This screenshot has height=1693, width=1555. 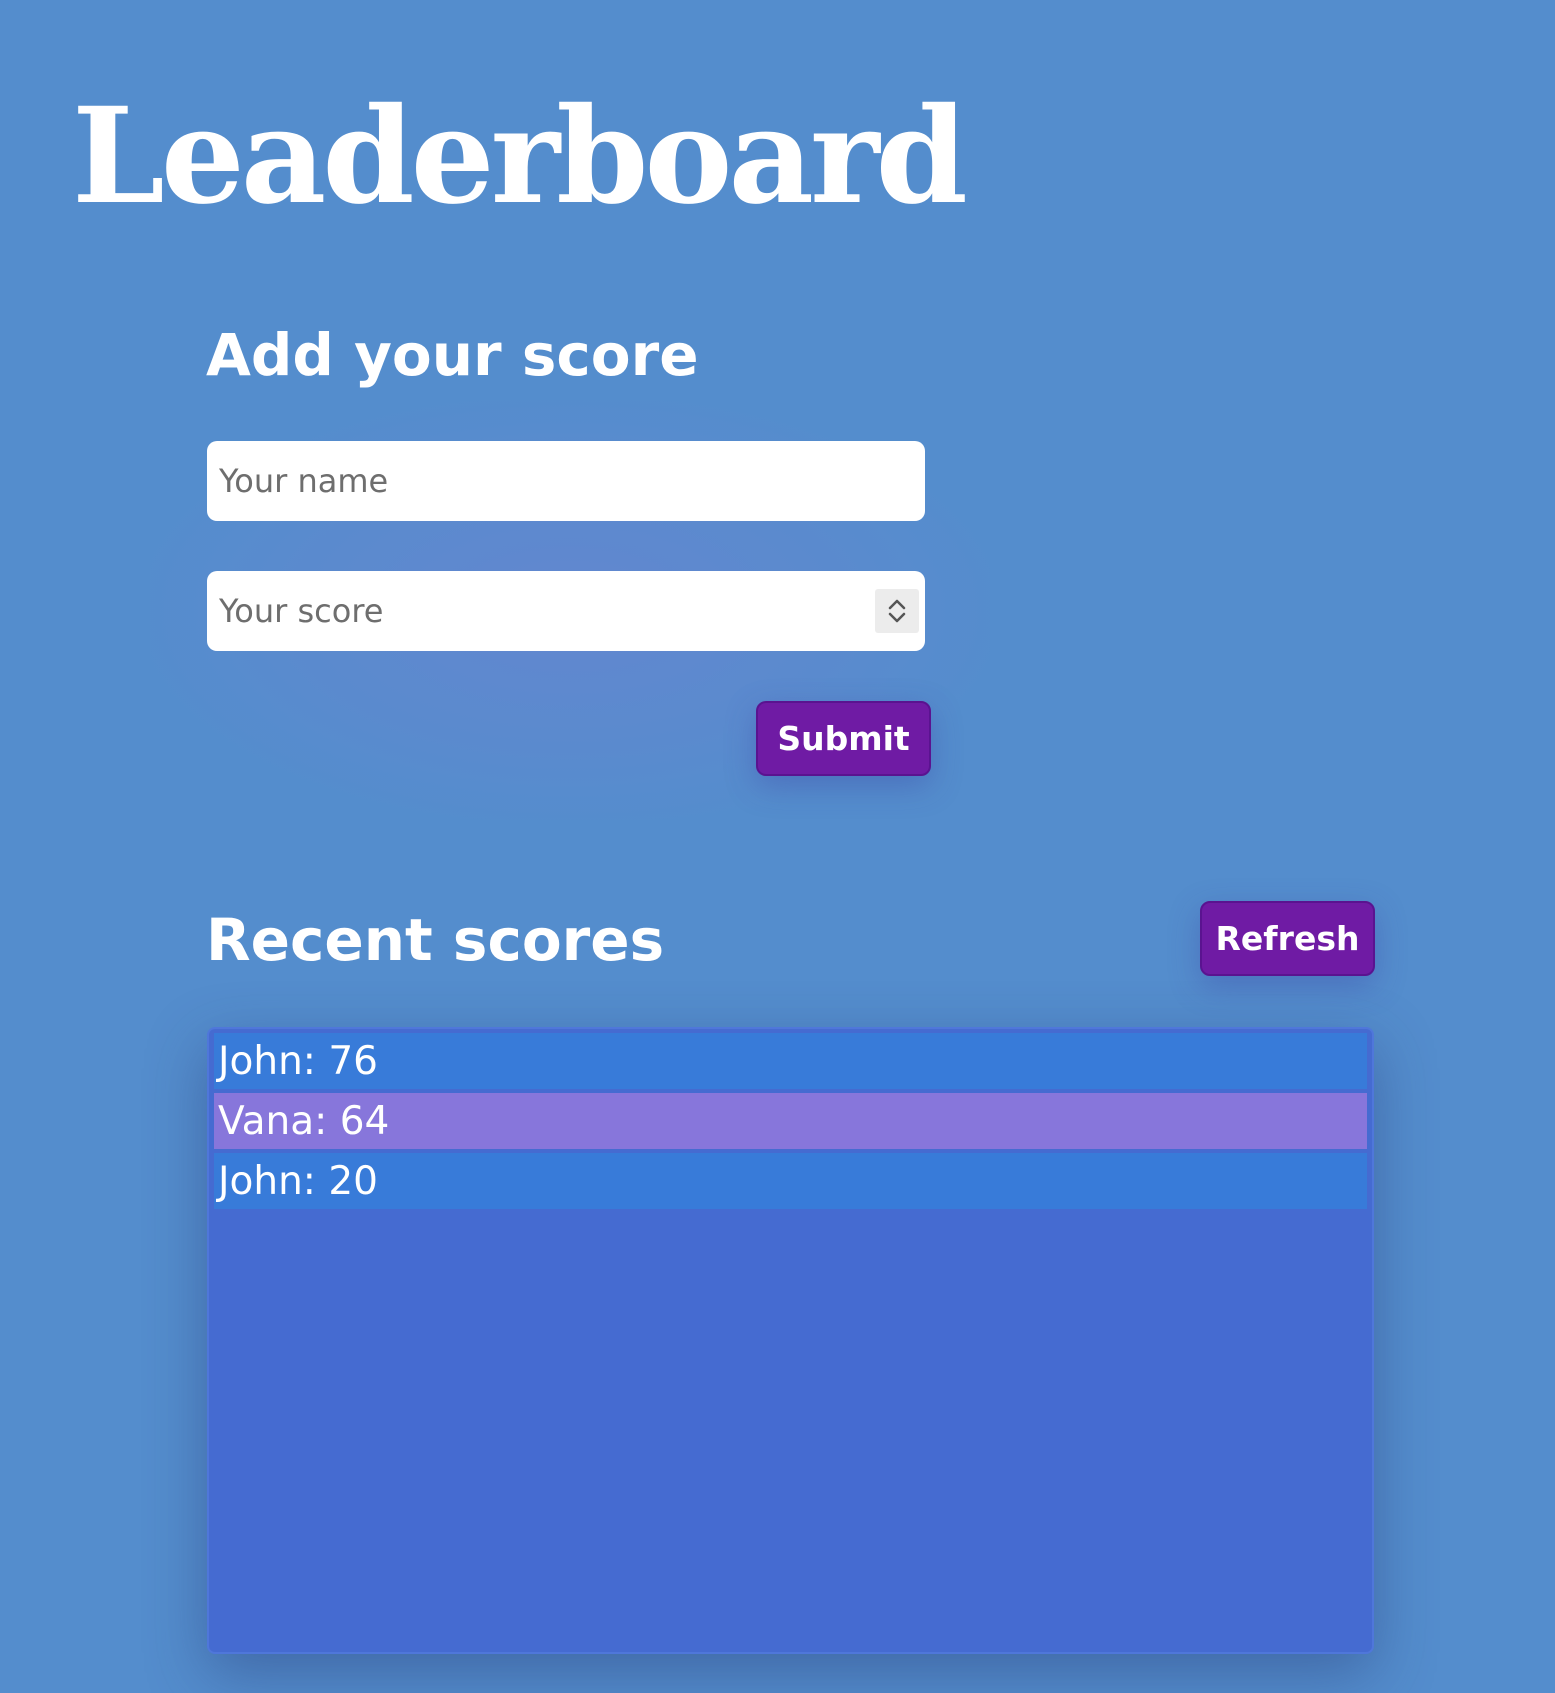 I want to click on chevron-down-icon, so click(x=897, y=618).